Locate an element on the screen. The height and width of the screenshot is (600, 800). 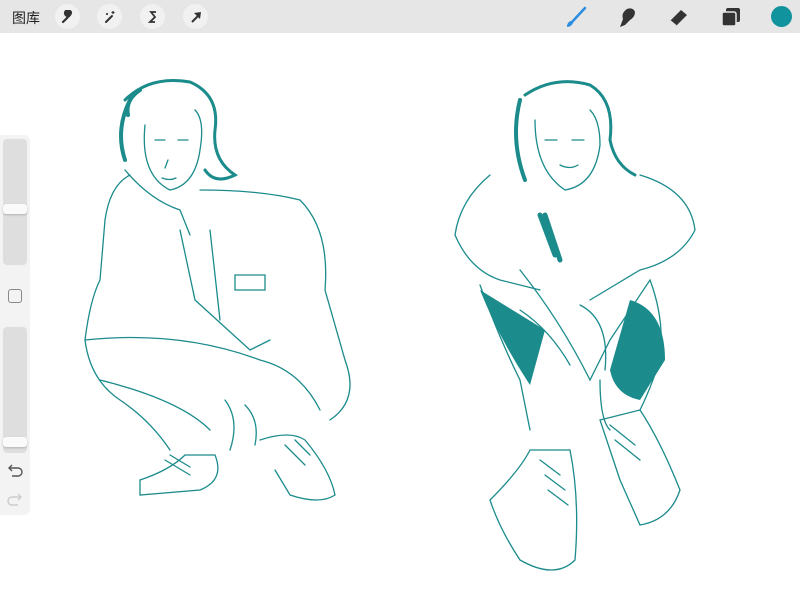
transform-button is located at coordinates (195, 16).